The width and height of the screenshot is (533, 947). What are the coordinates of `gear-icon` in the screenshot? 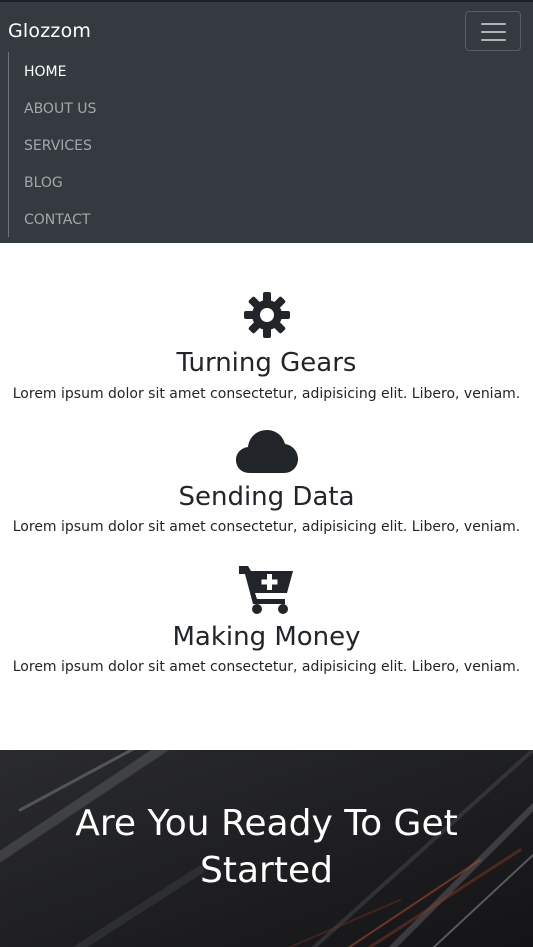 It's located at (266, 315).